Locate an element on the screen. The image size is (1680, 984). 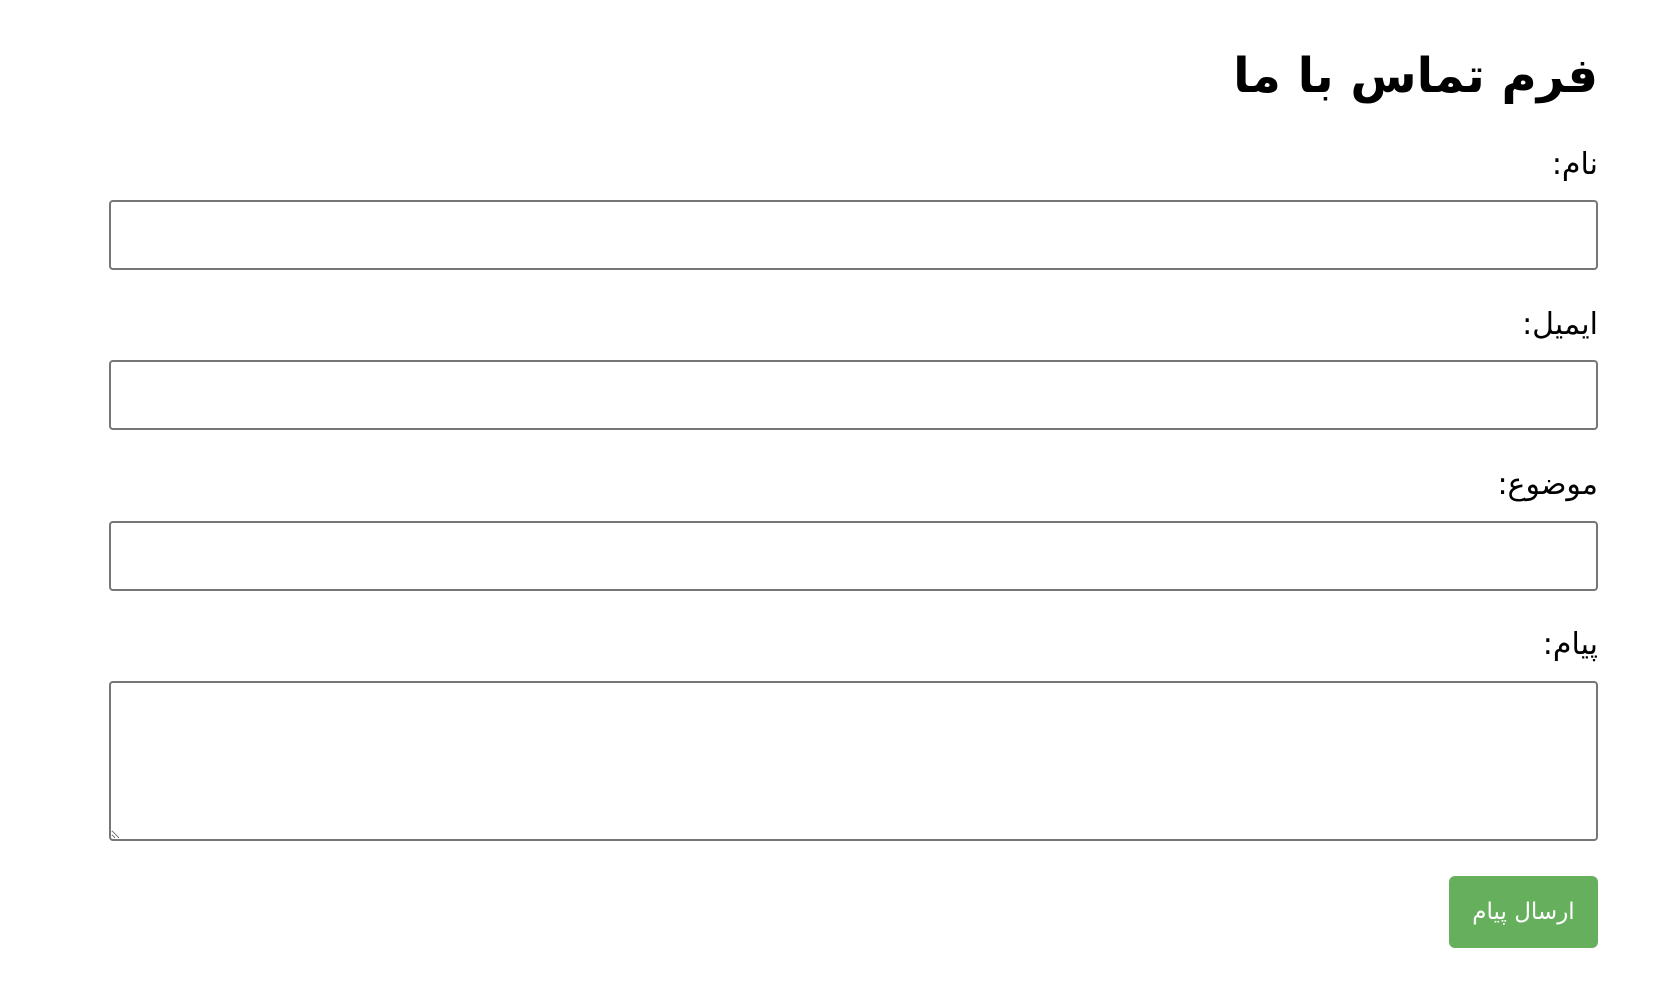
email-input is located at coordinates (853, 395).